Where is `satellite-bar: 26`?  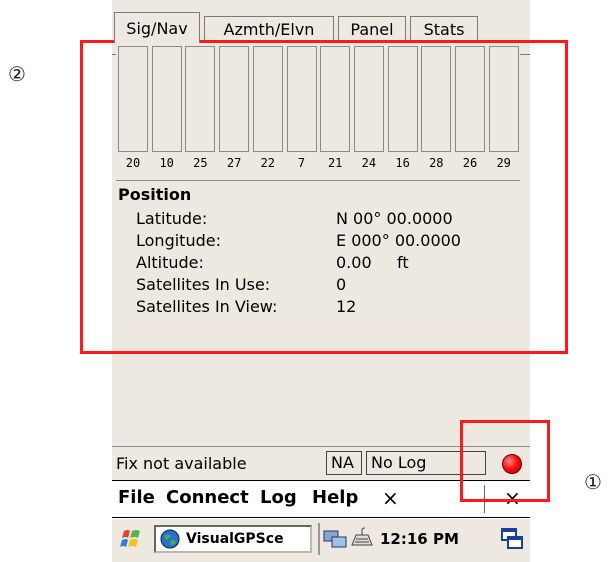 satellite-bar: 26 is located at coordinates (470, 114).